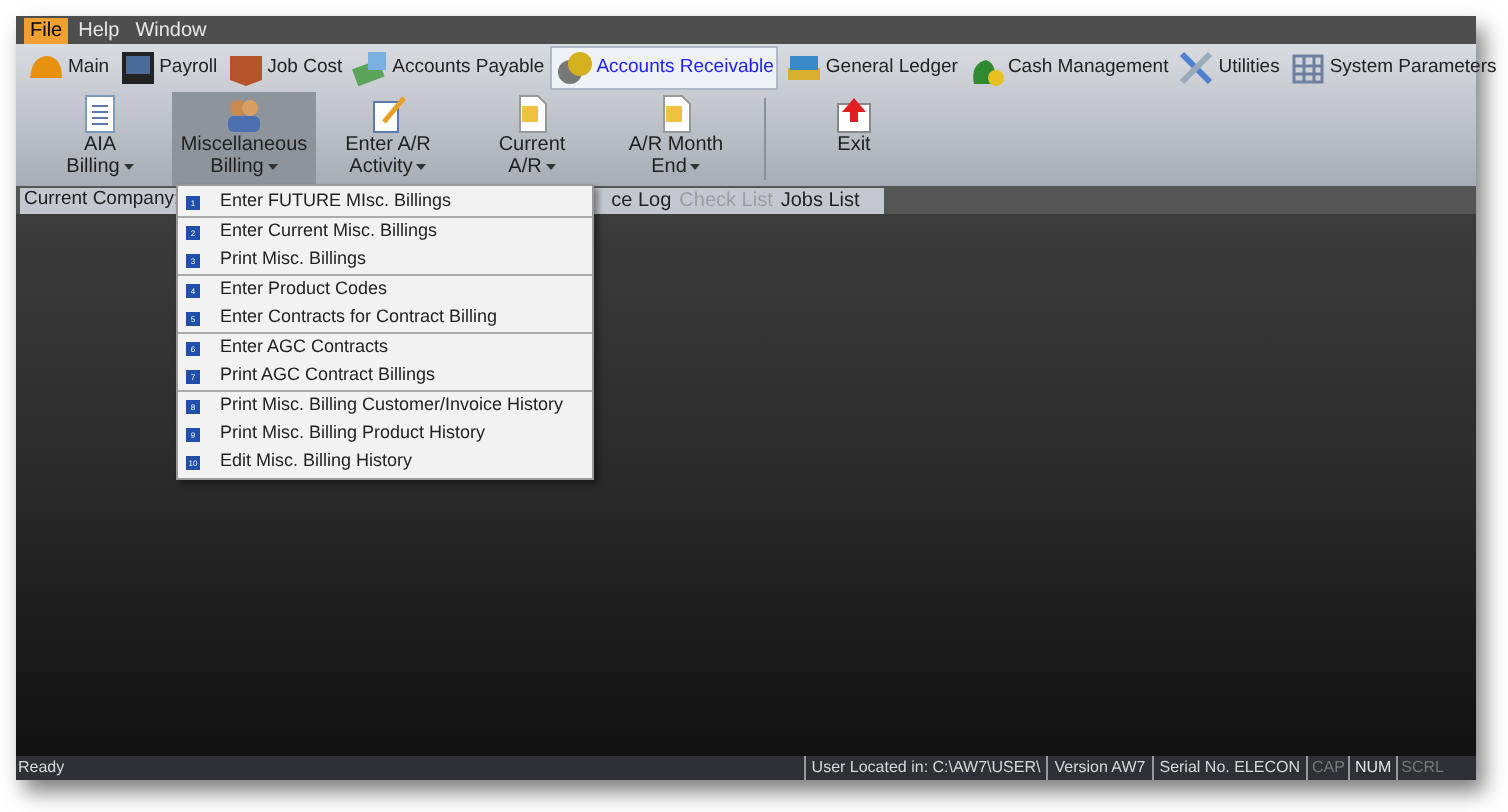 The height and width of the screenshot is (812, 1508). I want to click on module-tab: Main, so click(68, 68).